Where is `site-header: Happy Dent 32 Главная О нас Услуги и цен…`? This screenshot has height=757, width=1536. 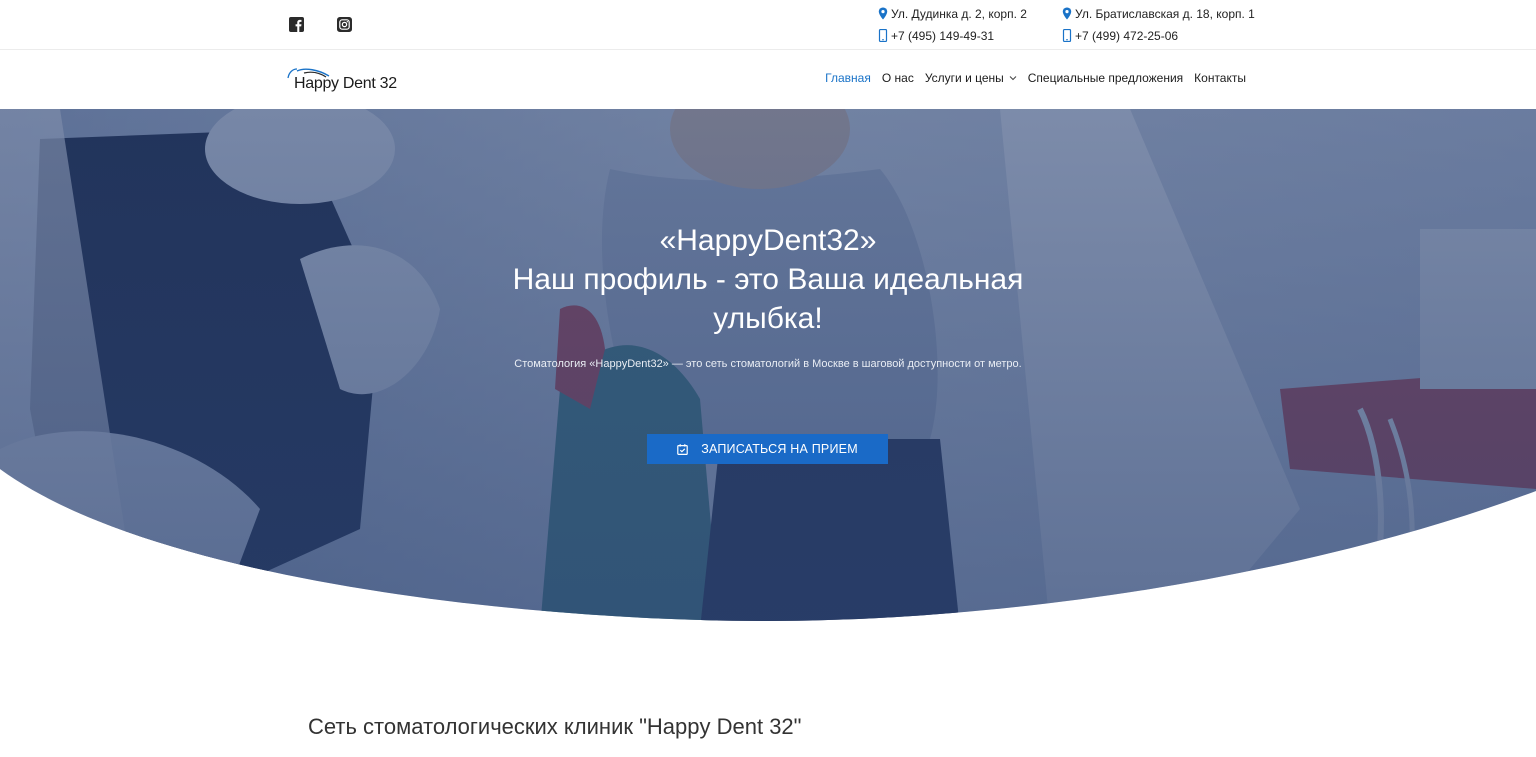 site-header: Happy Dent 32 Главная О нас Услуги и цен… is located at coordinates (768, 80).